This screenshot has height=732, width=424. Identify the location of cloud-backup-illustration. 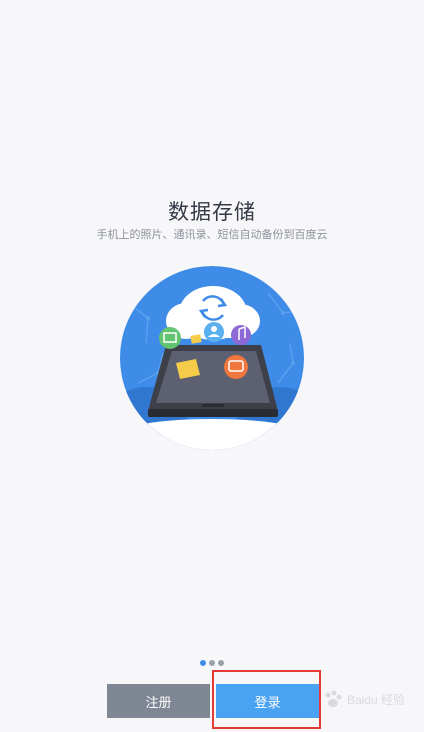
(212, 358).